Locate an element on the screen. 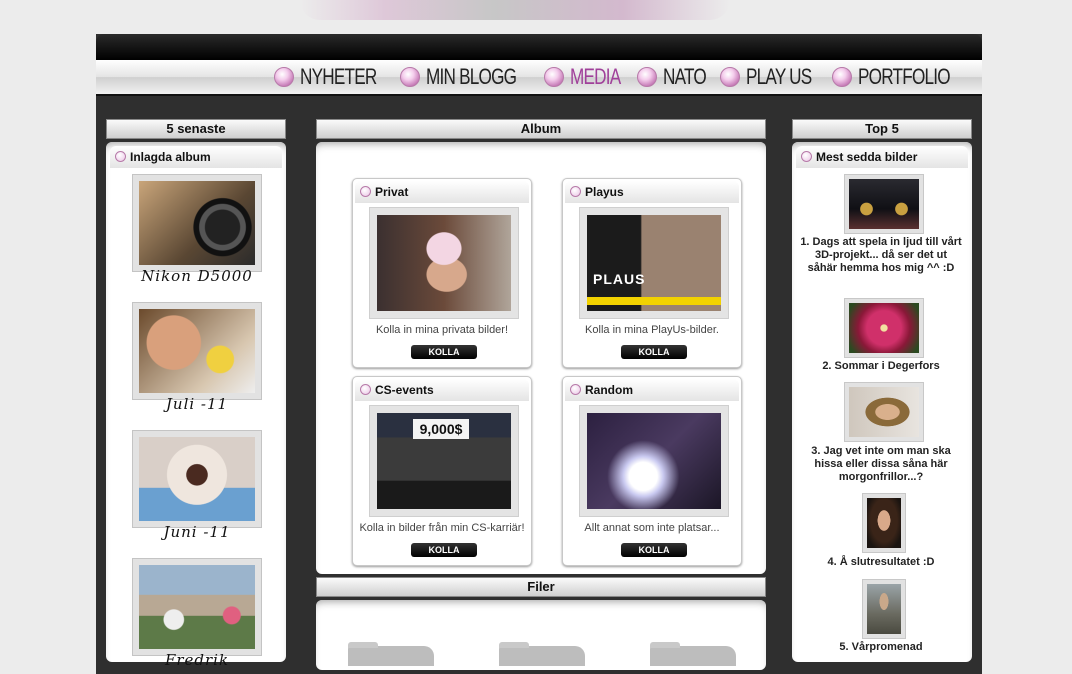 This screenshot has height=674, width=1072. album-caption: Fredrik is located at coordinates (197, 660).